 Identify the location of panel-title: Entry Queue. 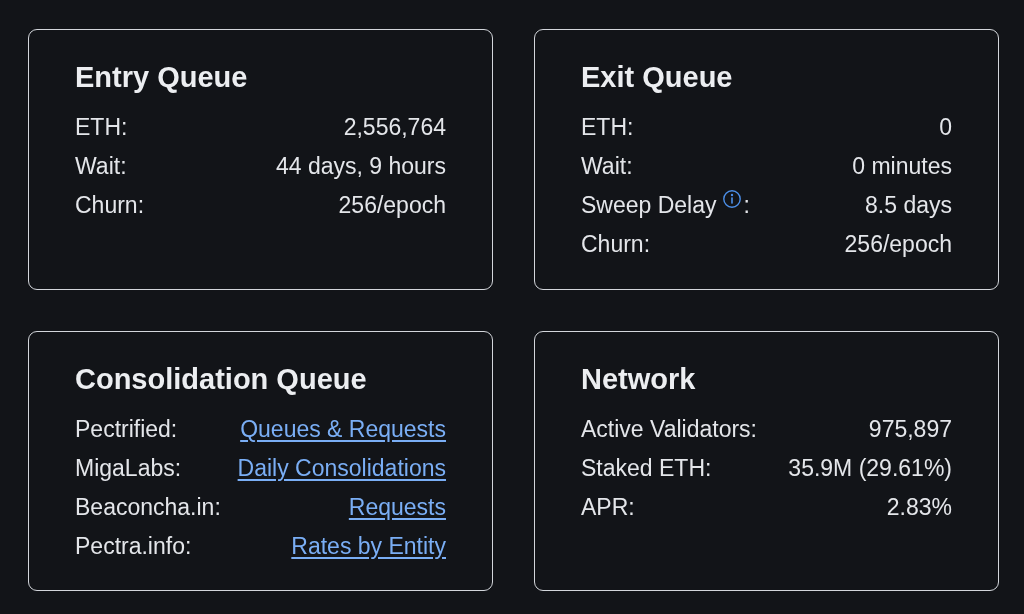
(162, 77).